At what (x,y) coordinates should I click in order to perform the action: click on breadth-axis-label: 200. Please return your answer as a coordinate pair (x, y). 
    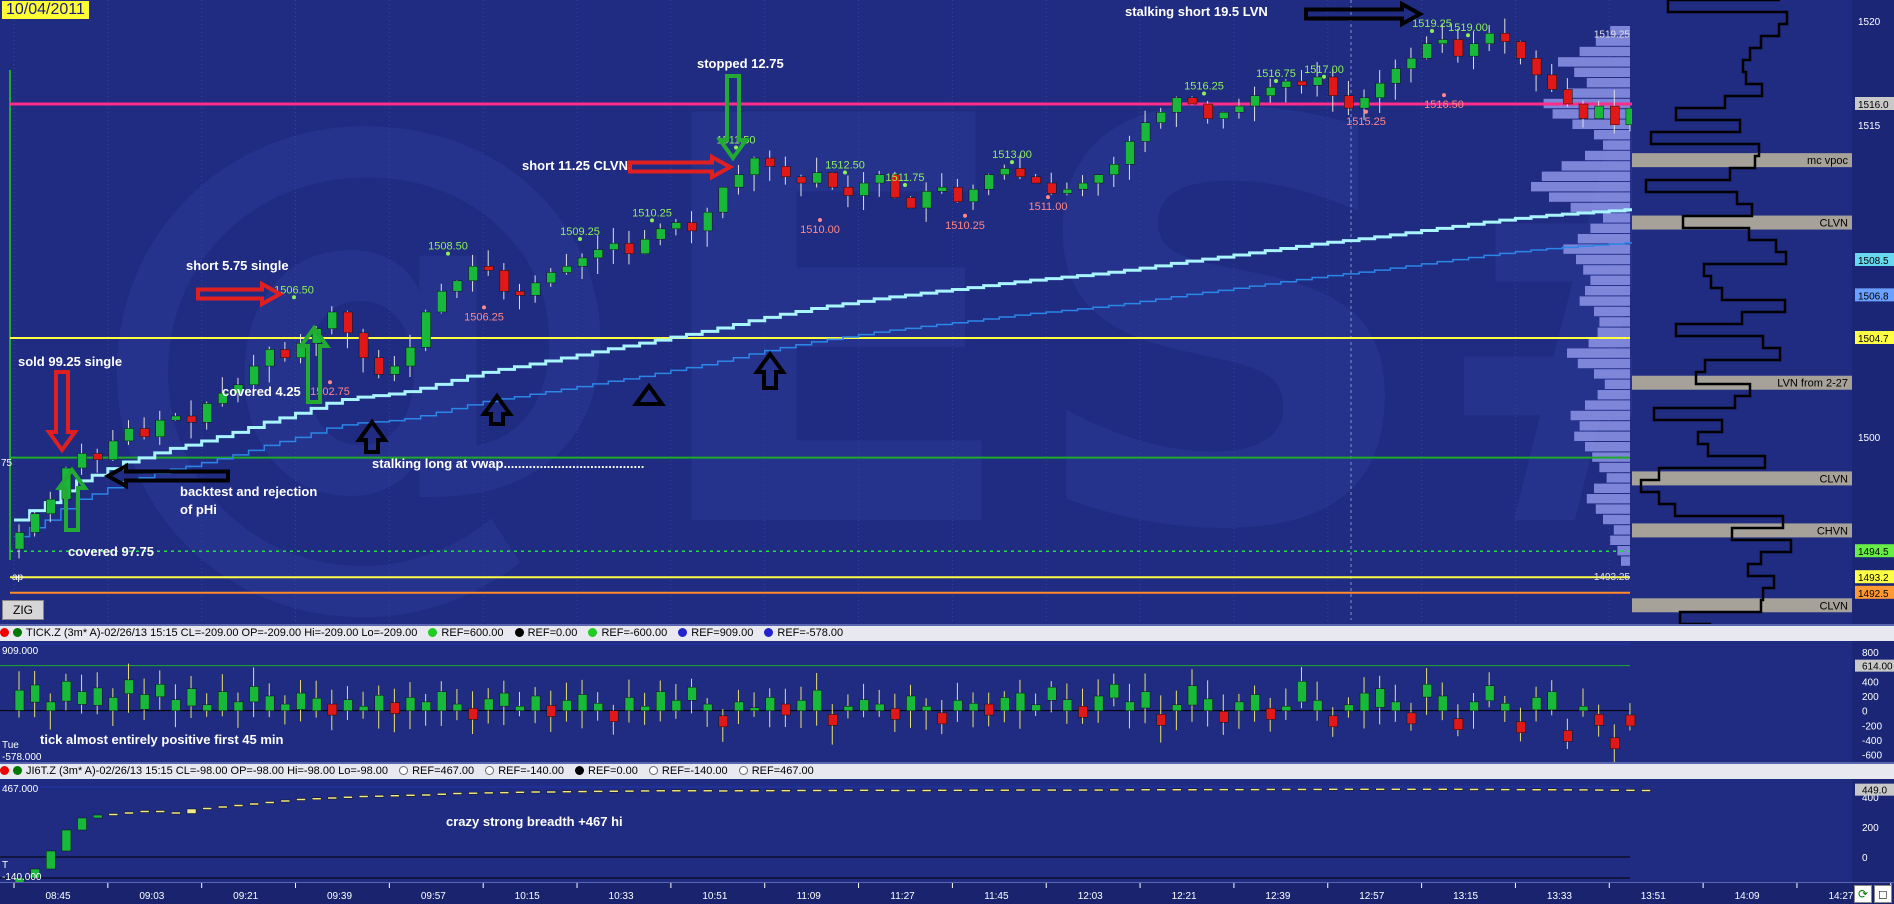
    Looking at the image, I should click on (1870, 828).